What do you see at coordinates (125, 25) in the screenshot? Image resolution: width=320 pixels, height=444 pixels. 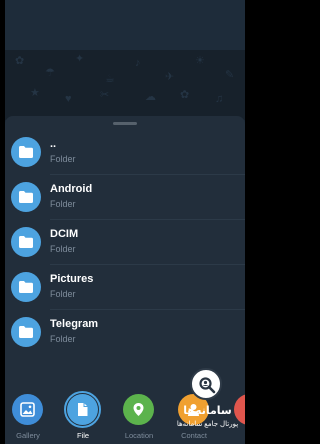 I see `chat-header` at bounding box center [125, 25].